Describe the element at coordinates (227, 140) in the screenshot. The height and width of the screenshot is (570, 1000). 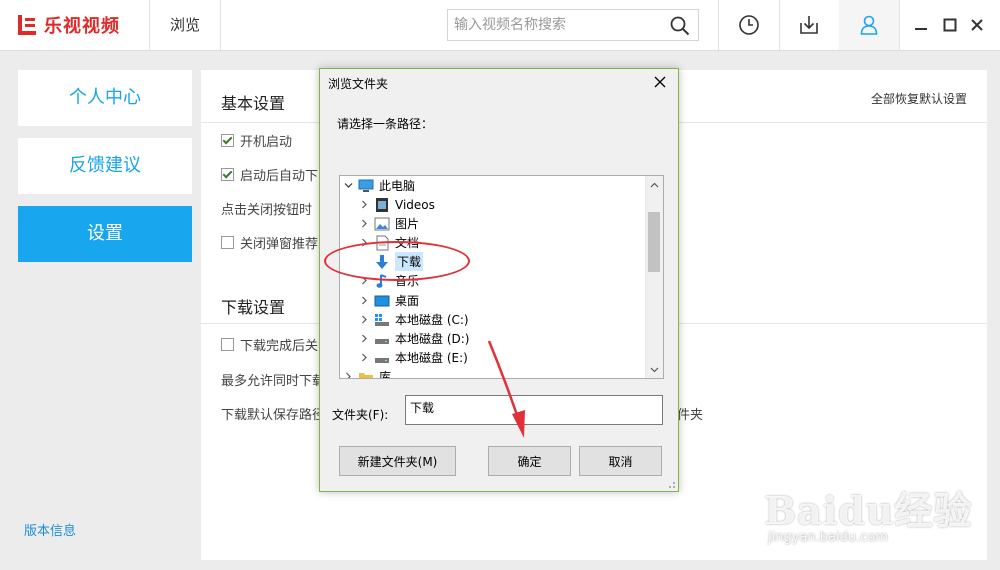
I see `autostart-checkbox` at that location.